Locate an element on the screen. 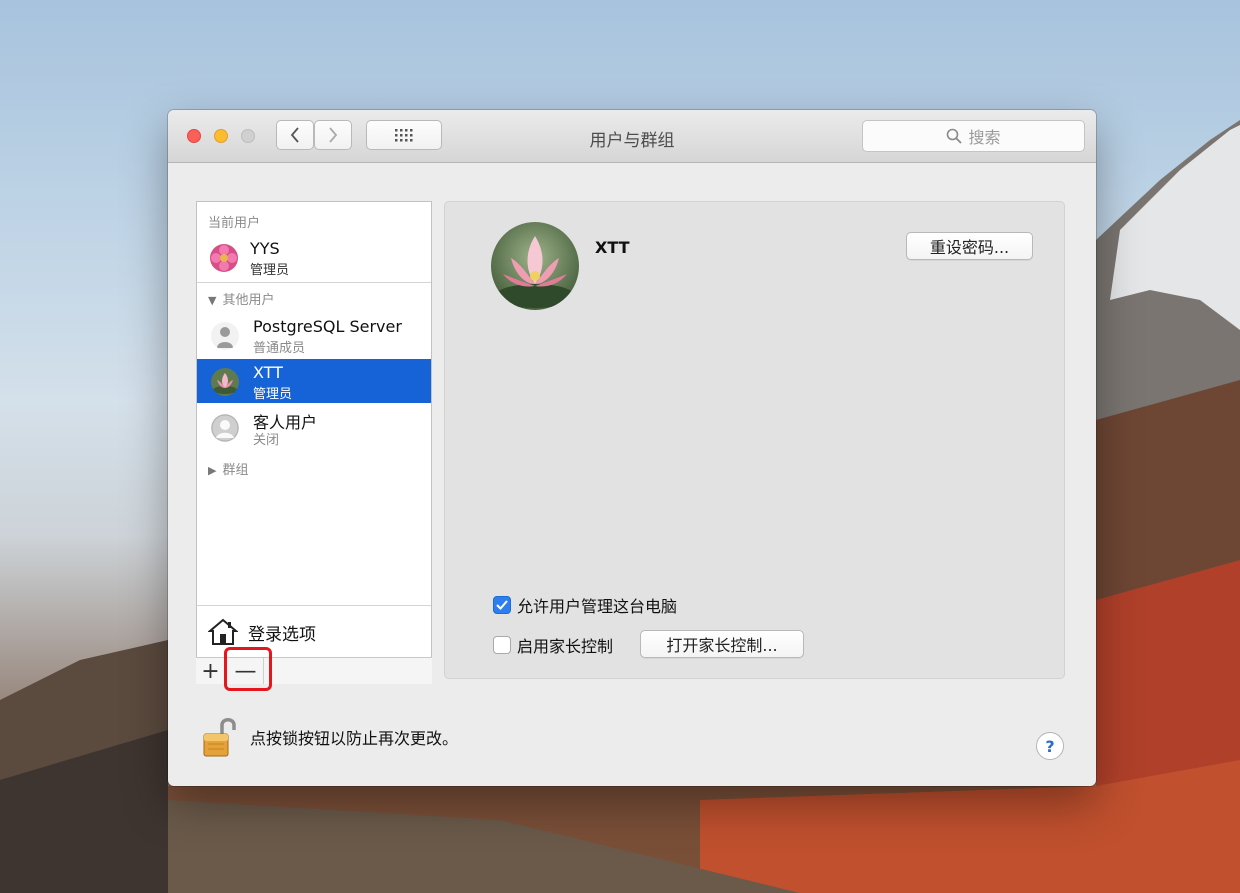 The width and height of the screenshot is (1240, 893). section-divider is located at coordinates (314, 282).